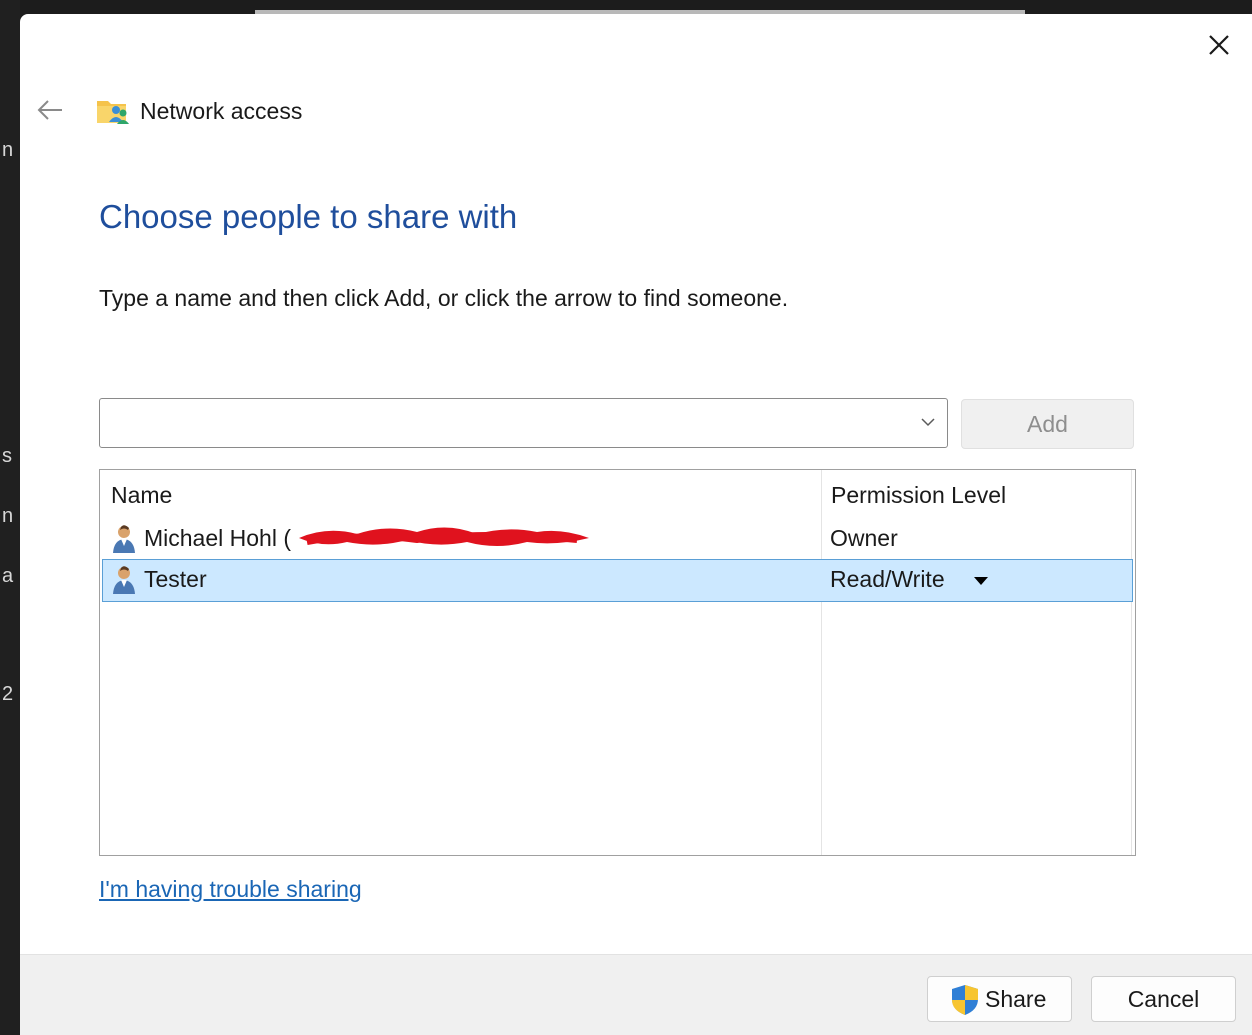  Describe the element at coordinates (113, 112) in the screenshot. I see `network-folder-icon` at that location.